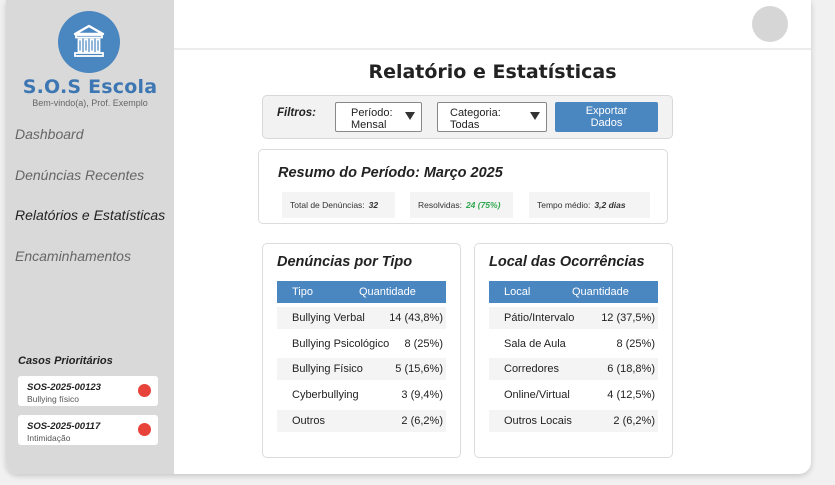 The width and height of the screenshot is (835, 485). I want to click on stat-label: Tempo médio:, so click(564, 205).